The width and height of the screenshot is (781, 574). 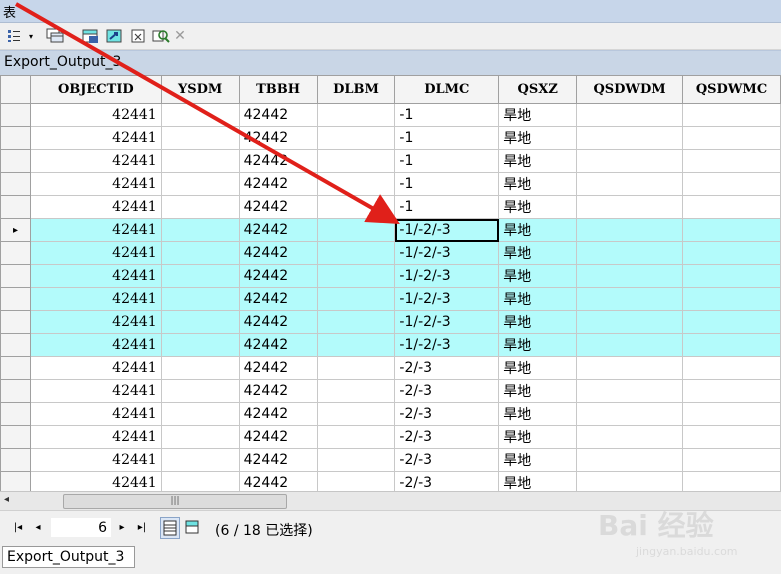 I want to click on row-selector-header, so click(x=15, y=89).